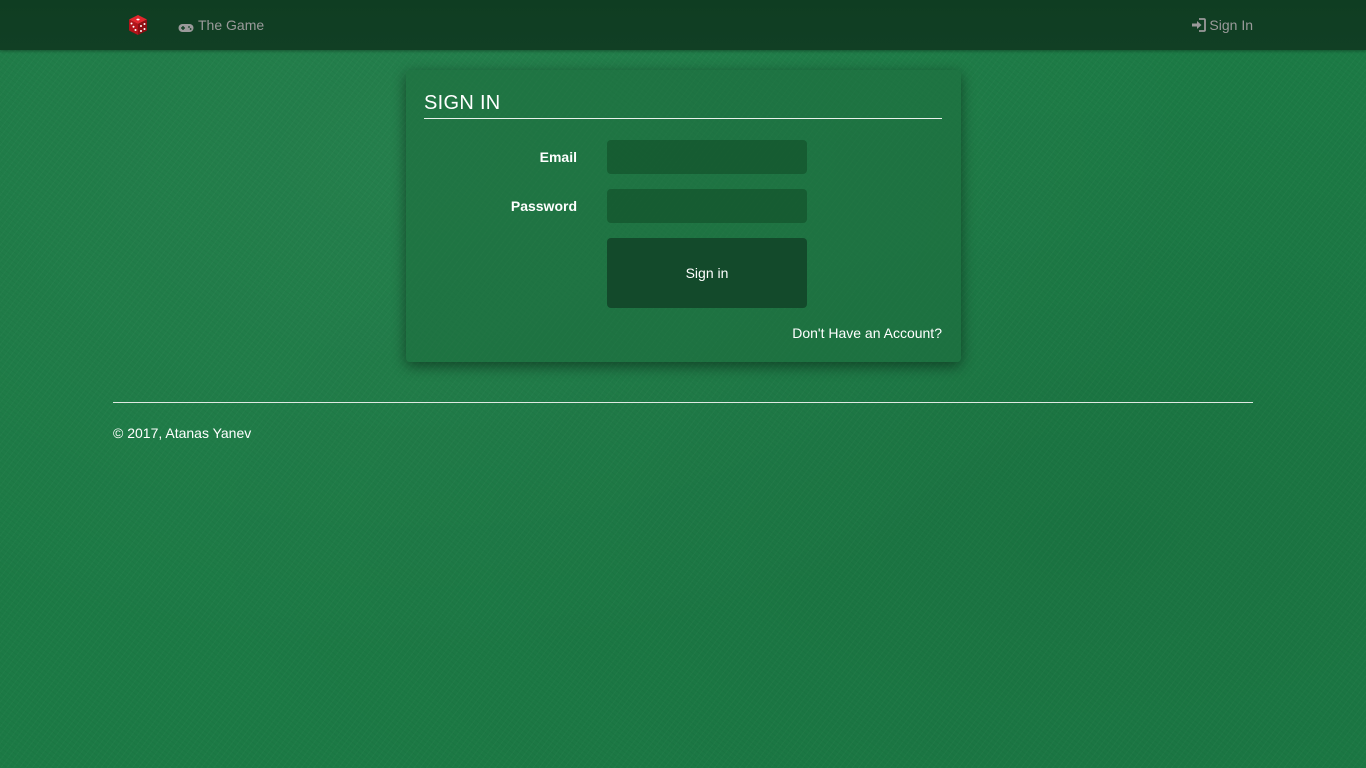  What do you see at coordinates (138, 25) in the screenshot?
I see `dice-icon` at bounding box center [138, 25].